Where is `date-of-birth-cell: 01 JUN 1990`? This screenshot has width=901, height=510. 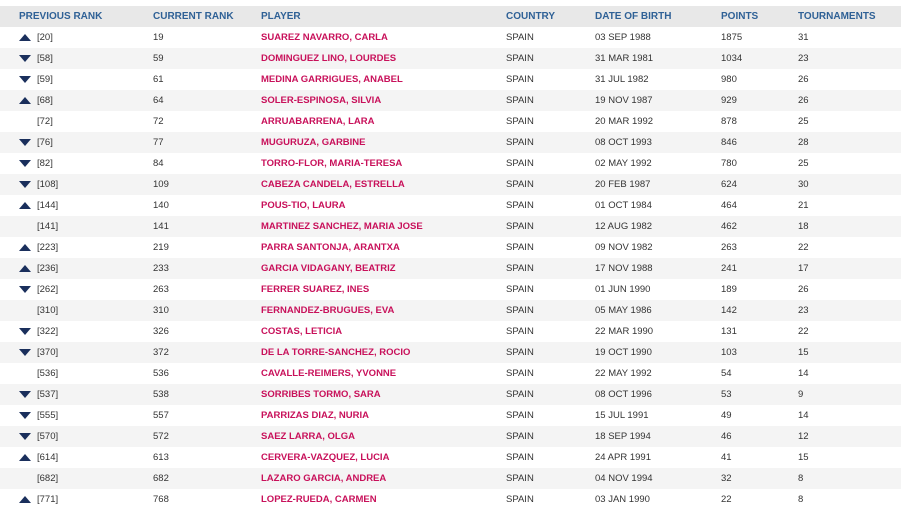 date-of-birth-cell: 01 JUN 1990 is located at coordinates (623, 289).